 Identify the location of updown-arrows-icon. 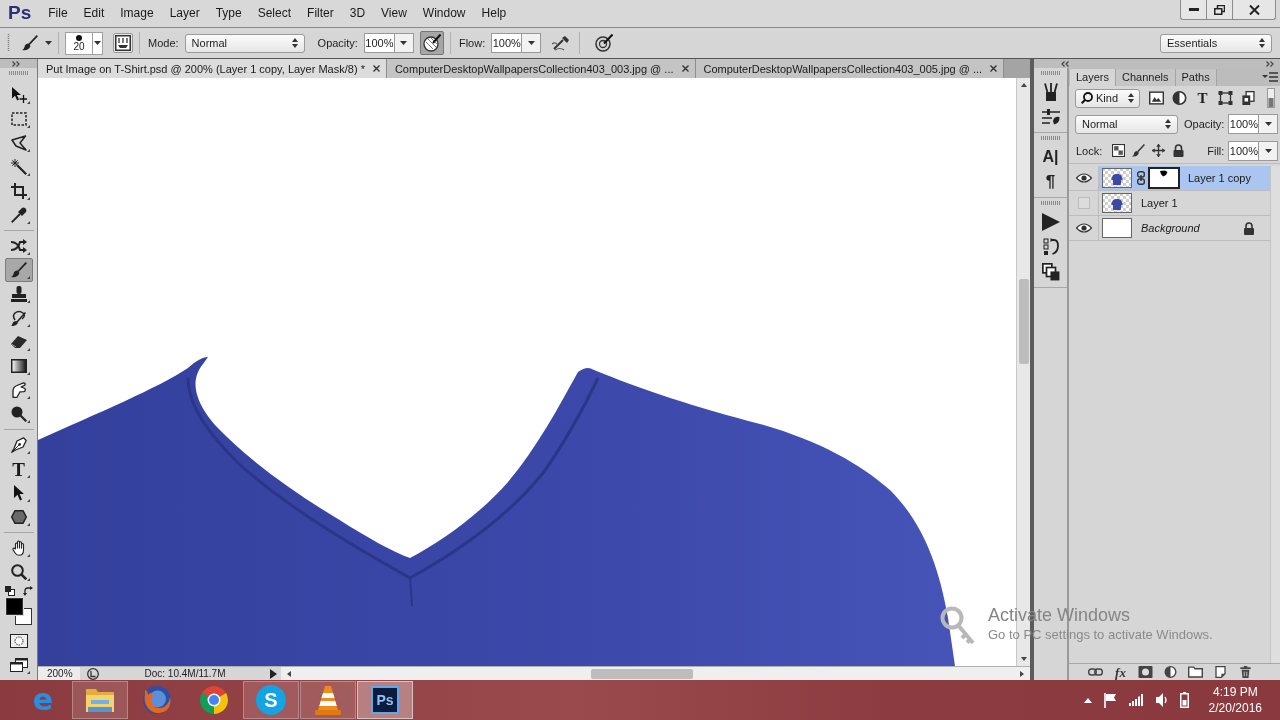
(1168, 124).